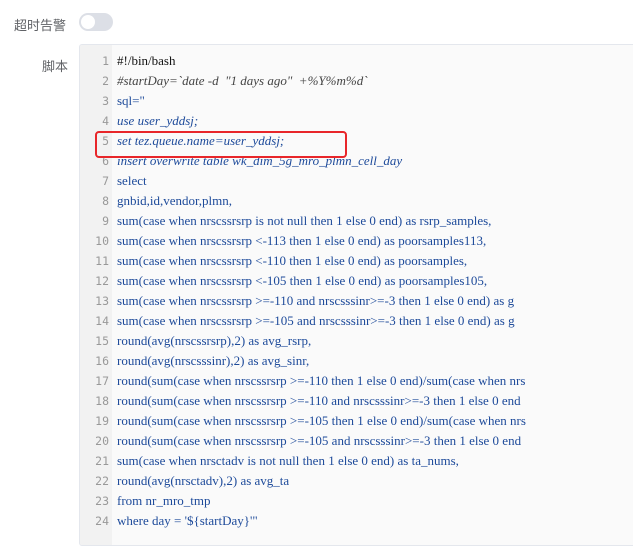 The height and width of the screenshot is (546, 633). What do you see at coordinates (105, 221) in the screenshot?
I see `line-number: 9` at bounding box center [105, 221].